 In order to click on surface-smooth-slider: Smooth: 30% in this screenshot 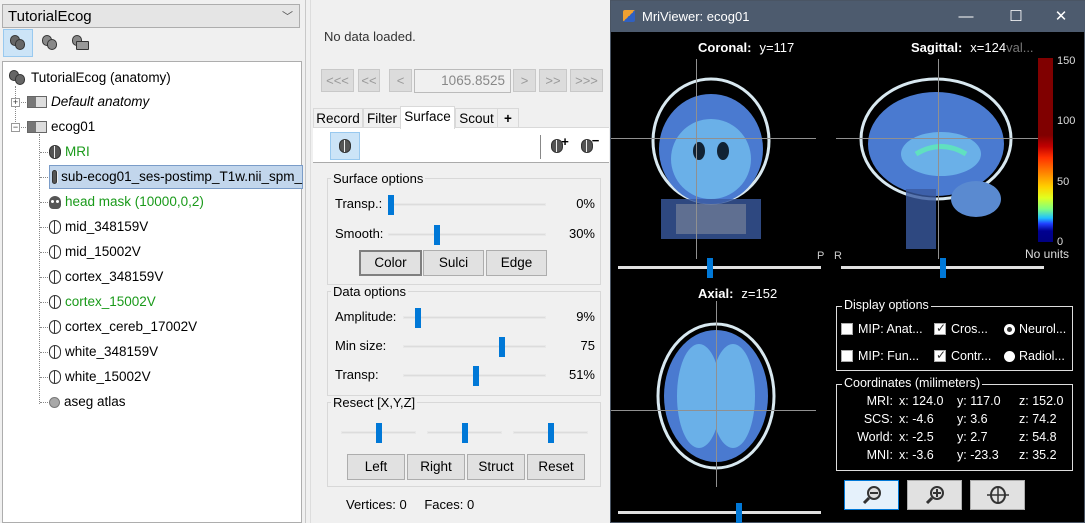, I will do `click(465, 234)`.